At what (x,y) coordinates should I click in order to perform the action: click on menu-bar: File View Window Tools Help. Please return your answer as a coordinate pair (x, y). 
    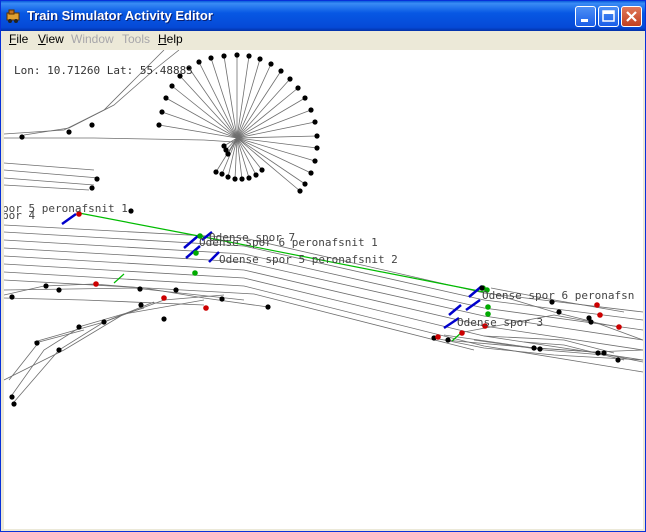
    Looking at the image, I should click on (324, 40).